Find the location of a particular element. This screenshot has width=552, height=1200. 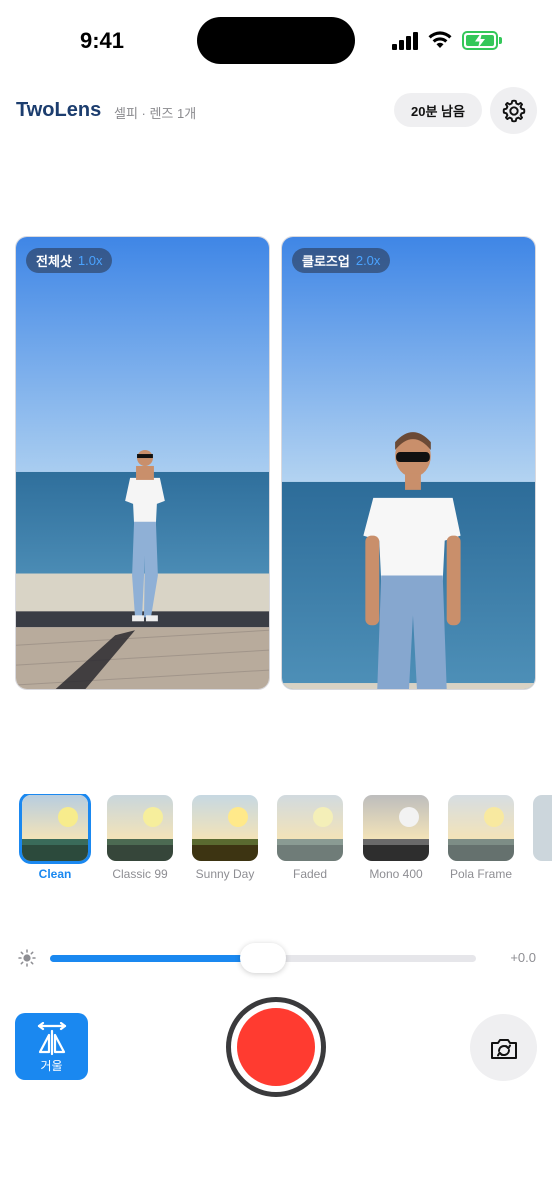

status-bar: 9:41 is located at coordinates (276, 40).